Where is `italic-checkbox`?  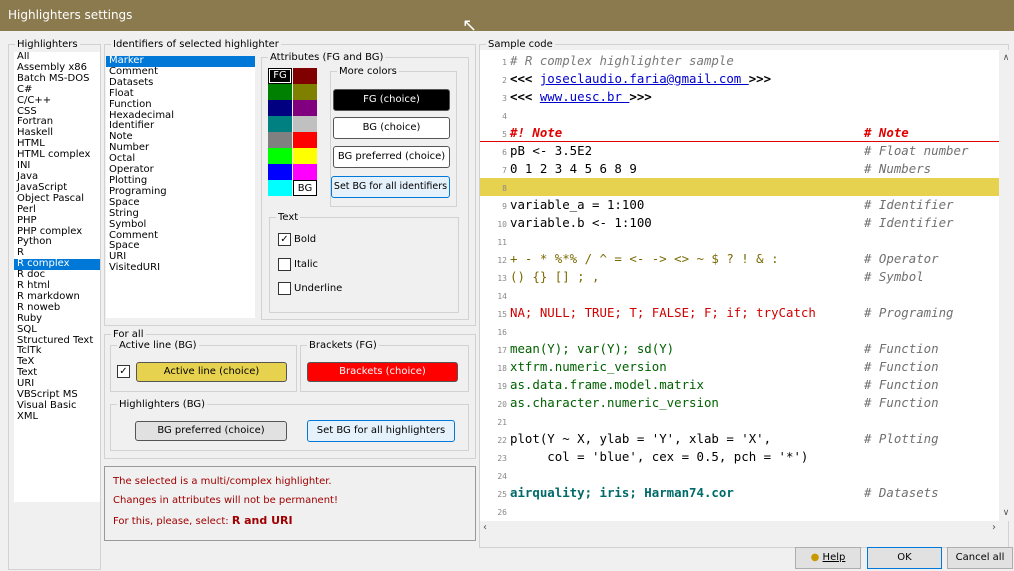 italic-checkbox is located at coordinates (284, 264).